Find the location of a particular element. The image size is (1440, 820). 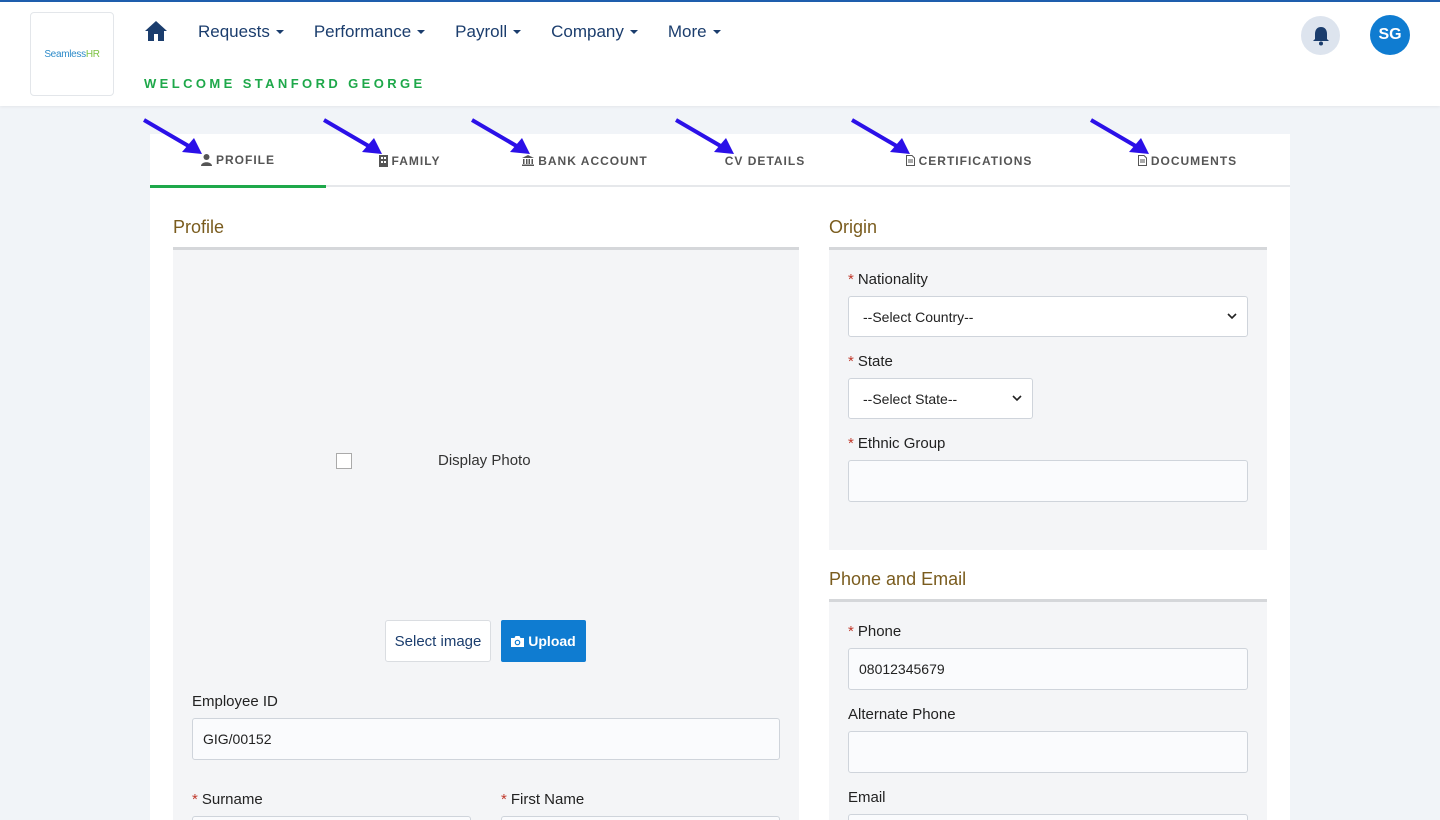

ethnic-group-field is located at coordinates (1048, 481).